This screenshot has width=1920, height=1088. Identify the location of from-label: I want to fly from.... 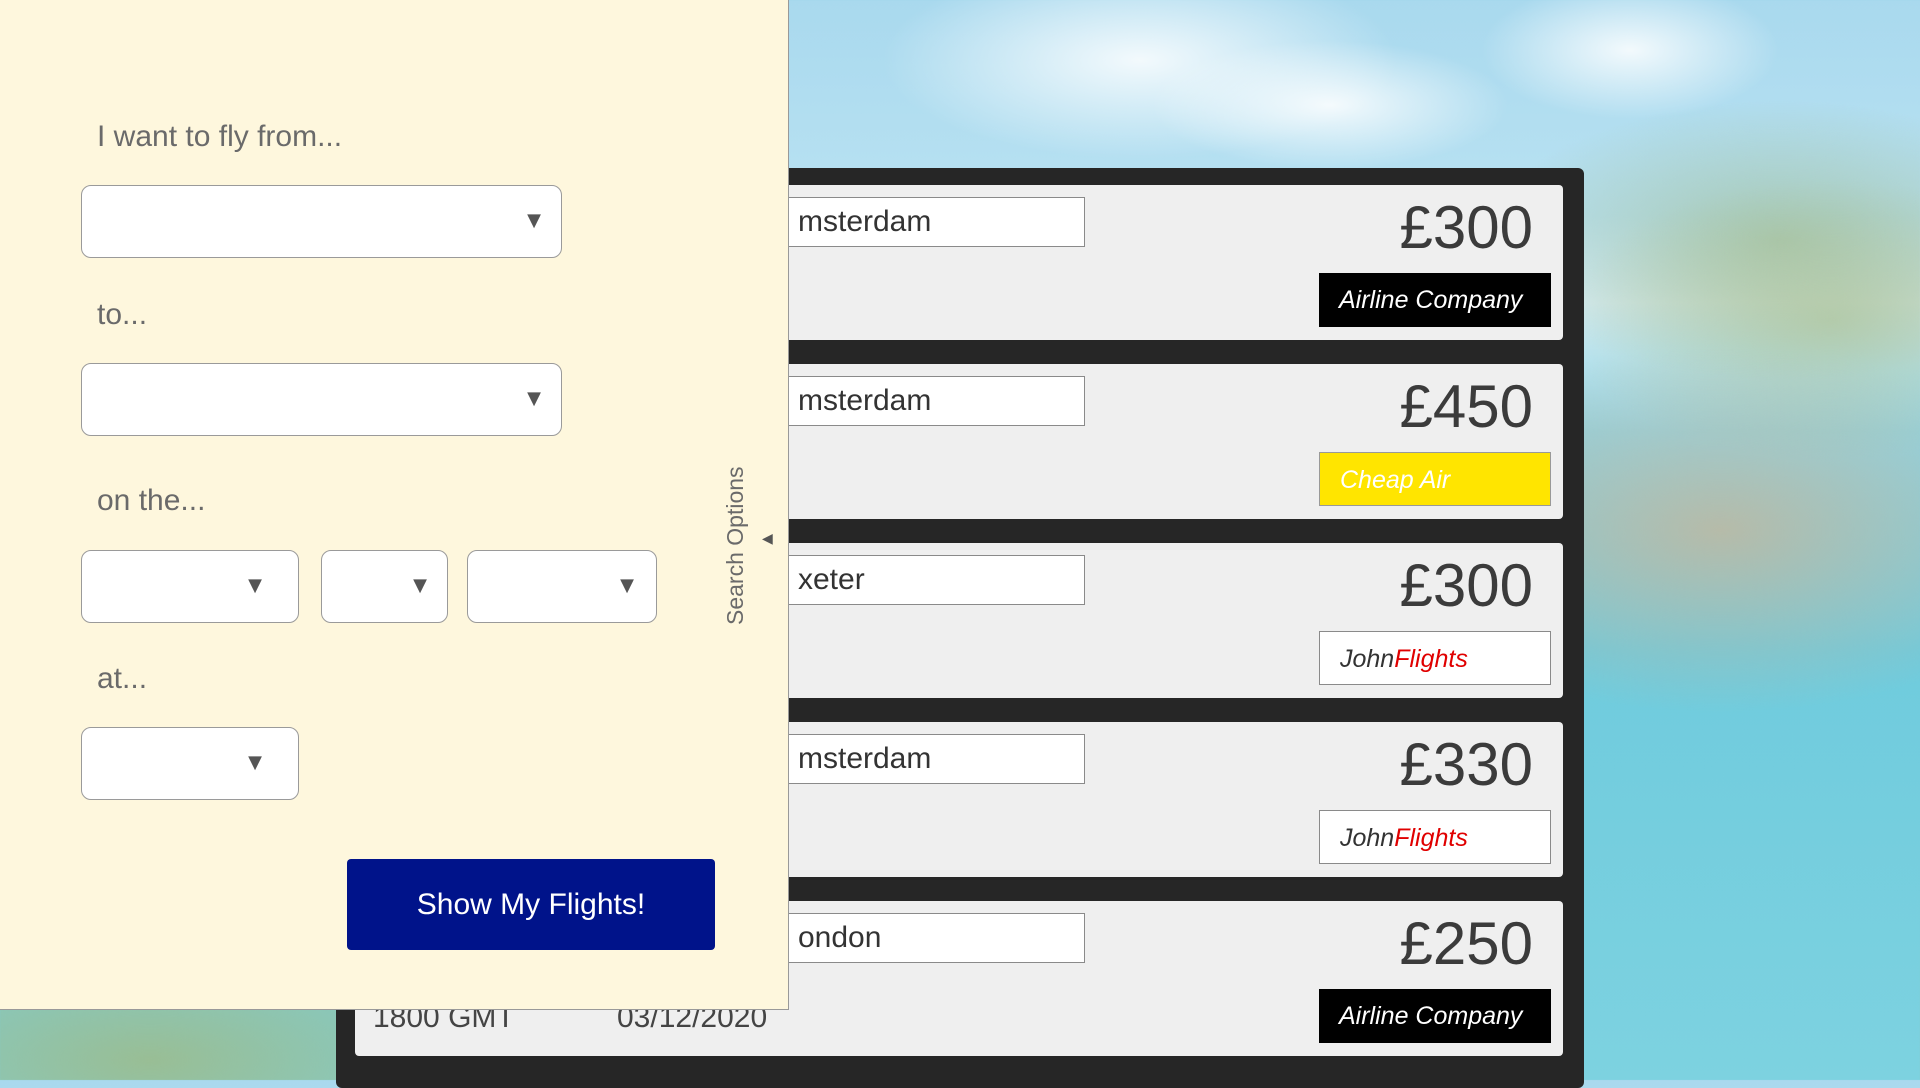
(220, 136).